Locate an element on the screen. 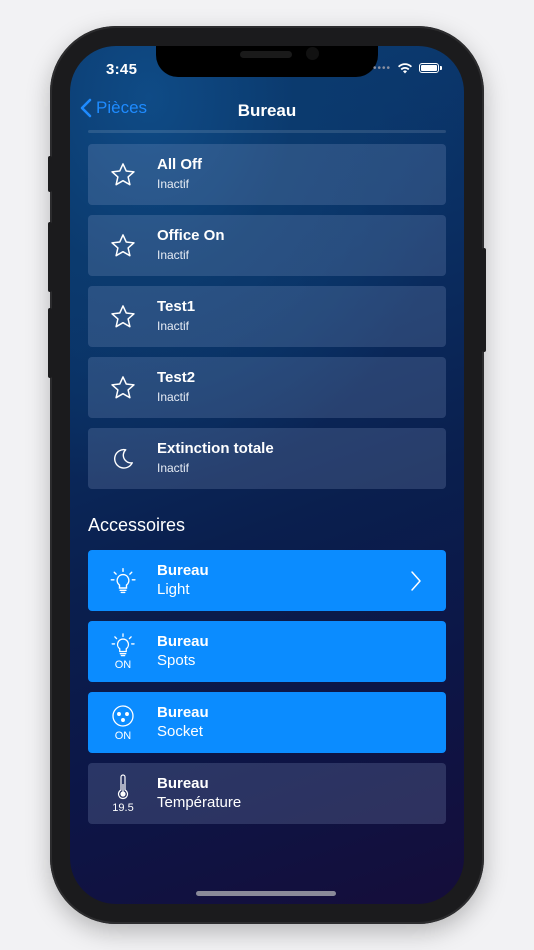 Image resolution: width=534 pixels, height=950 pixels. power-button is located at coordinates (484, 300).